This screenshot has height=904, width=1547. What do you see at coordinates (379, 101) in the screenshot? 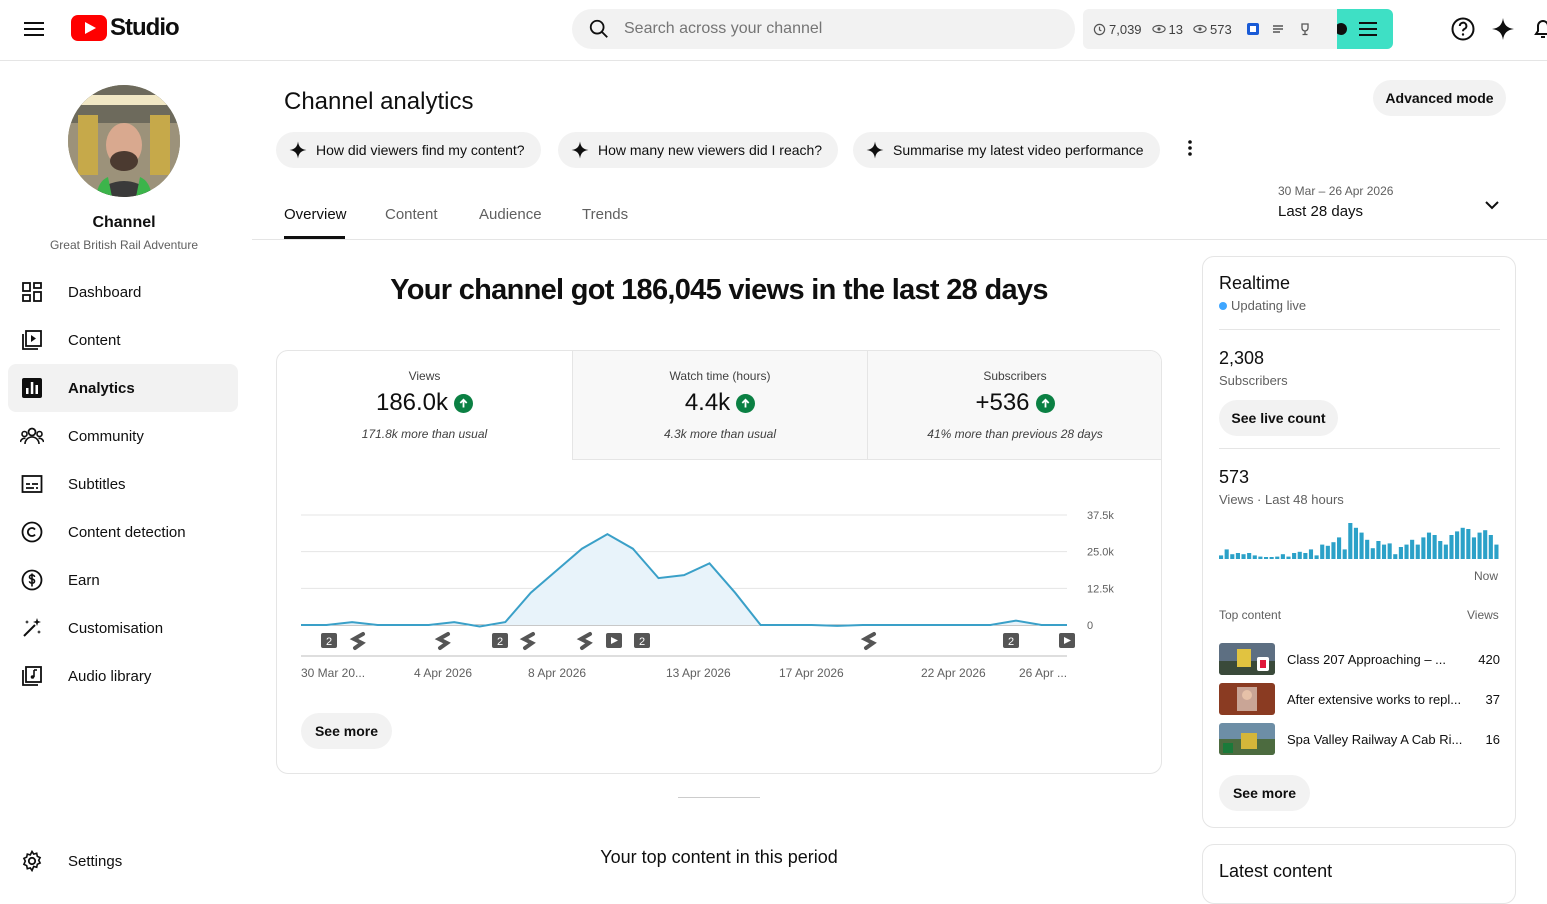
I see `page-title: Channel analytics` at bounding box center [379, 101].